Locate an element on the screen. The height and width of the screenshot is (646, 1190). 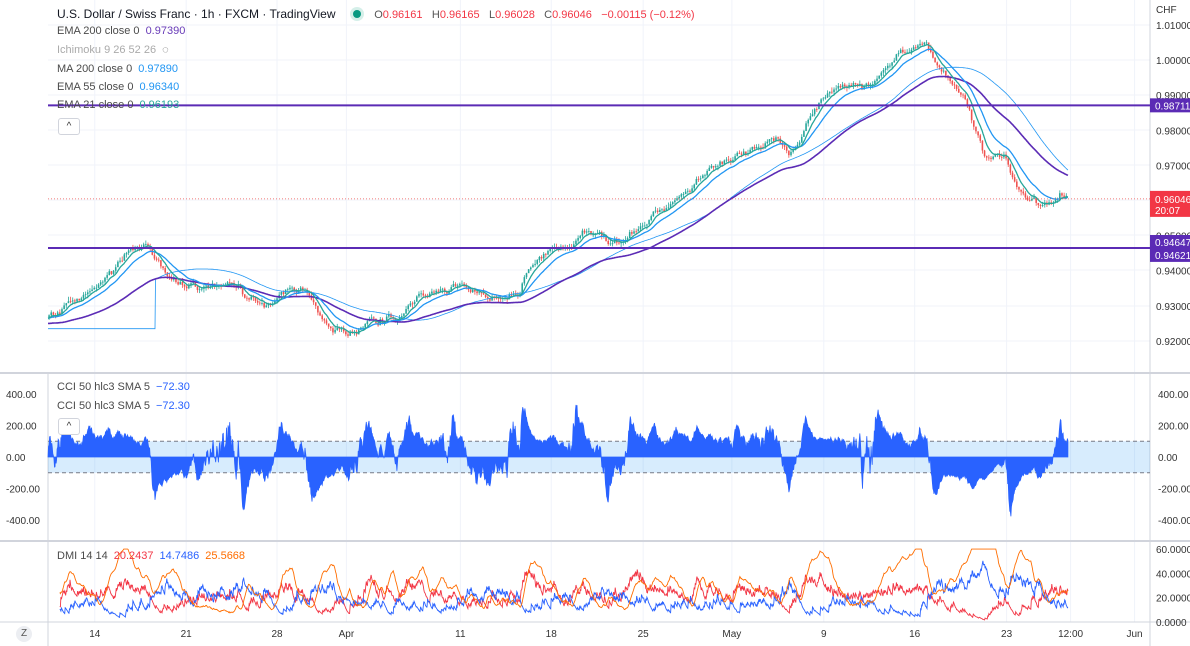
cci-left-tick: 400.00 is located at coordinates (21, 395).